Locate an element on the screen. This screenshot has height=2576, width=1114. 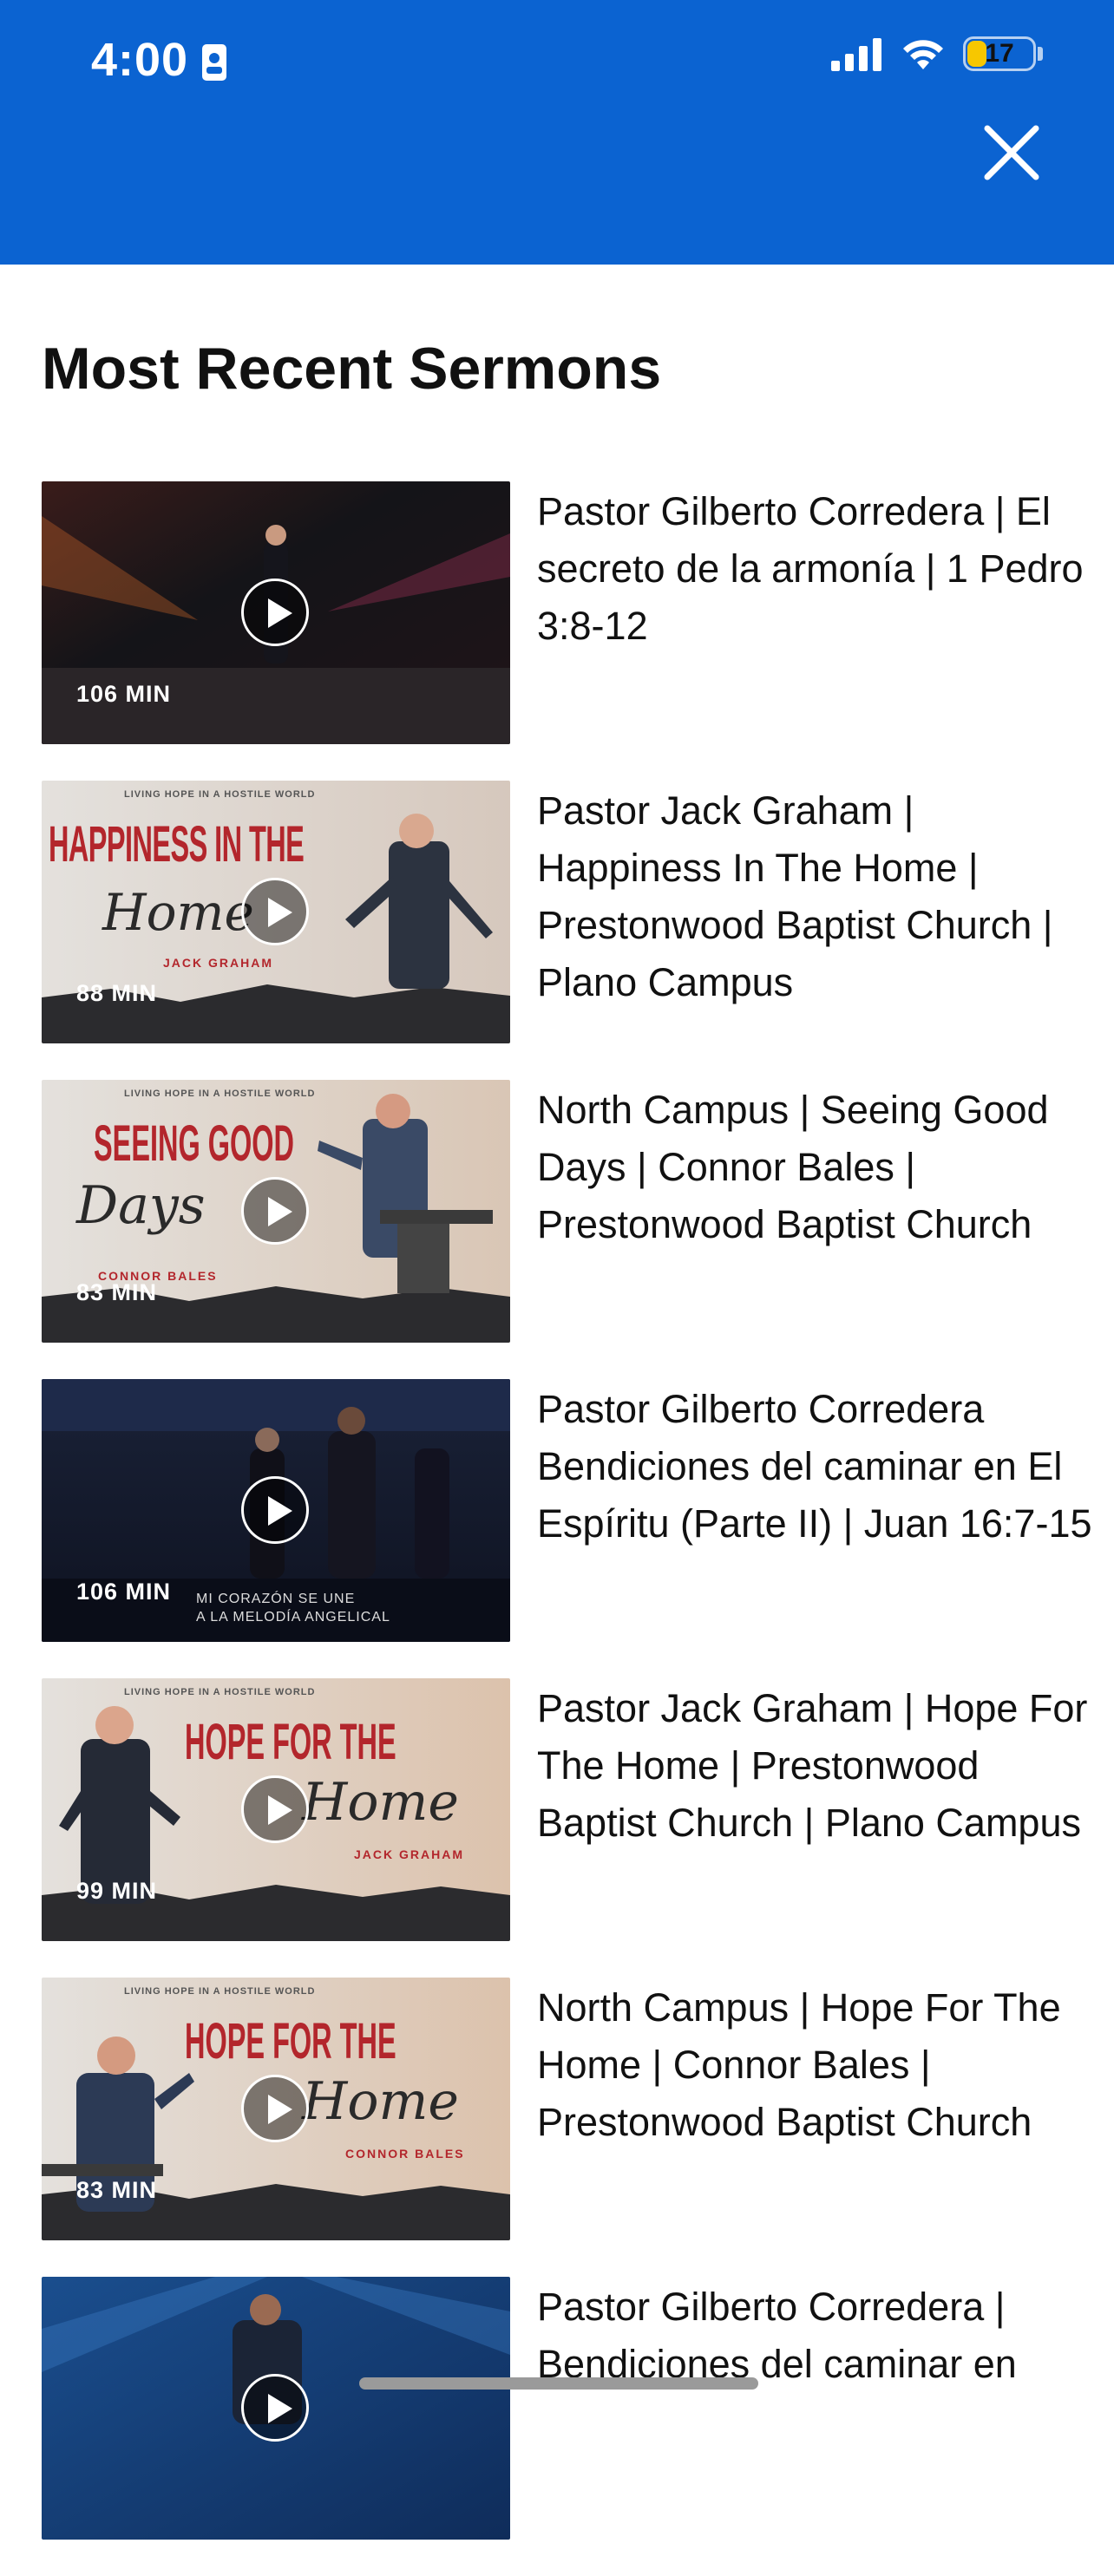
duration-label: 88 MIN is located at coordinates (117, 993).